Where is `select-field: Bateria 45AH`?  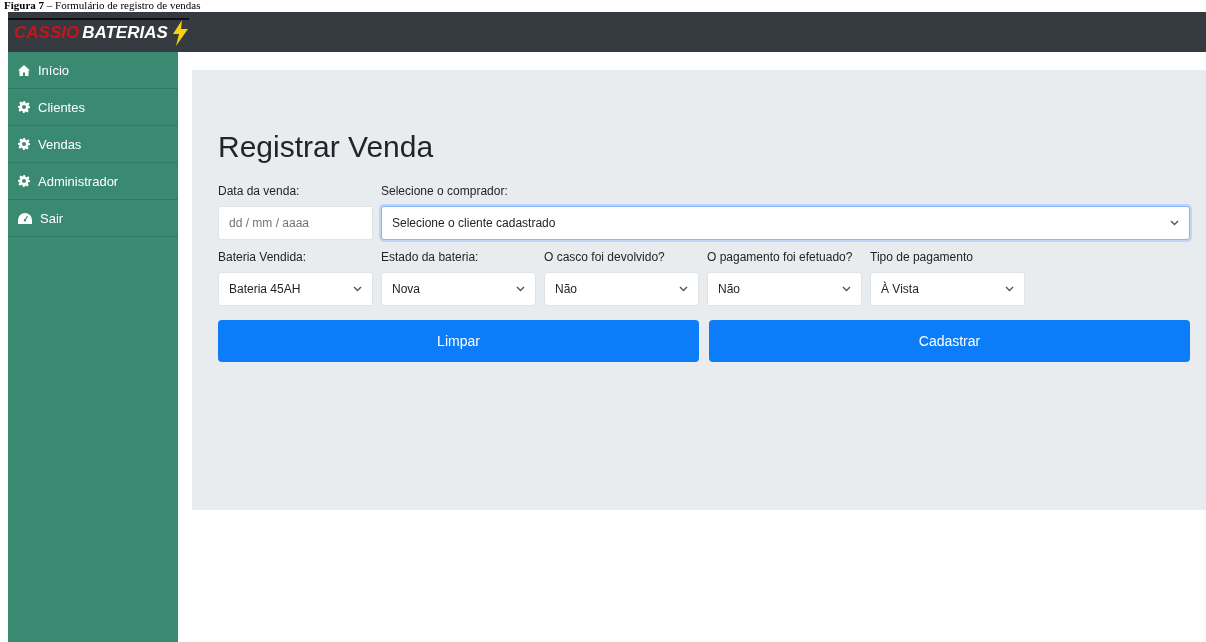 select-field: Bateria 45AH is located at coordinates (295, 289).